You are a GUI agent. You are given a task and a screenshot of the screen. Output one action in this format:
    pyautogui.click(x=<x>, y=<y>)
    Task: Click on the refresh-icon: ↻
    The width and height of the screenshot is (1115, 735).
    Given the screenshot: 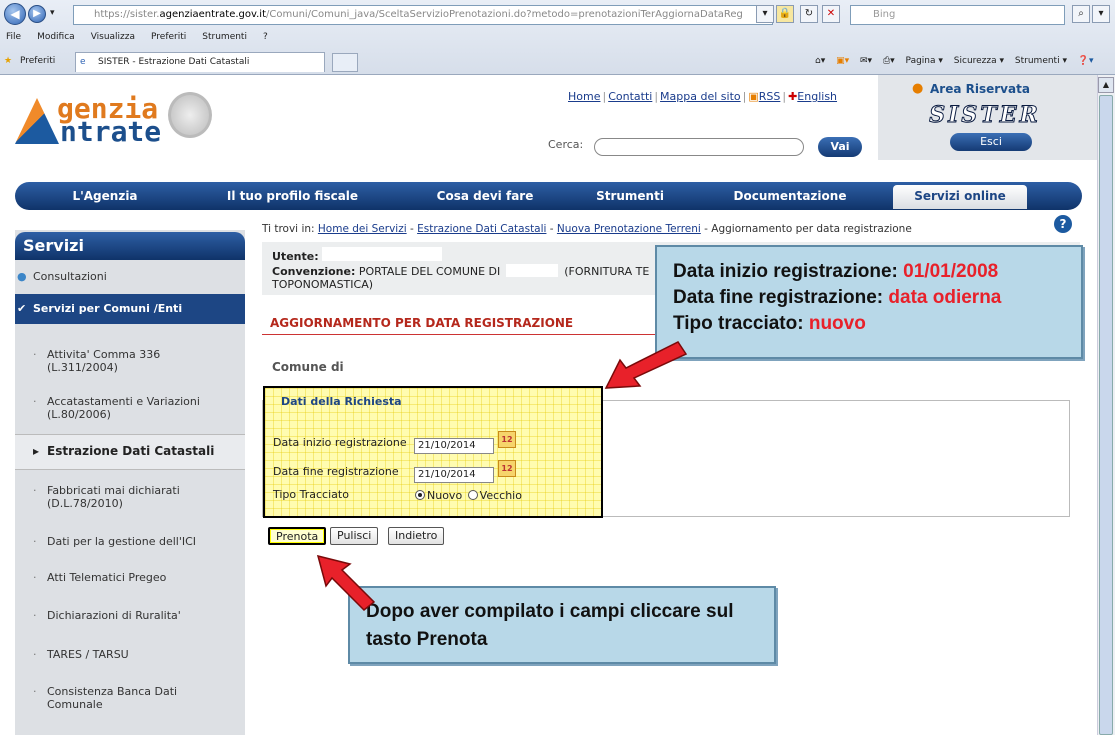 What is the action you would take?
    pyautogui.click(x=809, y=14)
    